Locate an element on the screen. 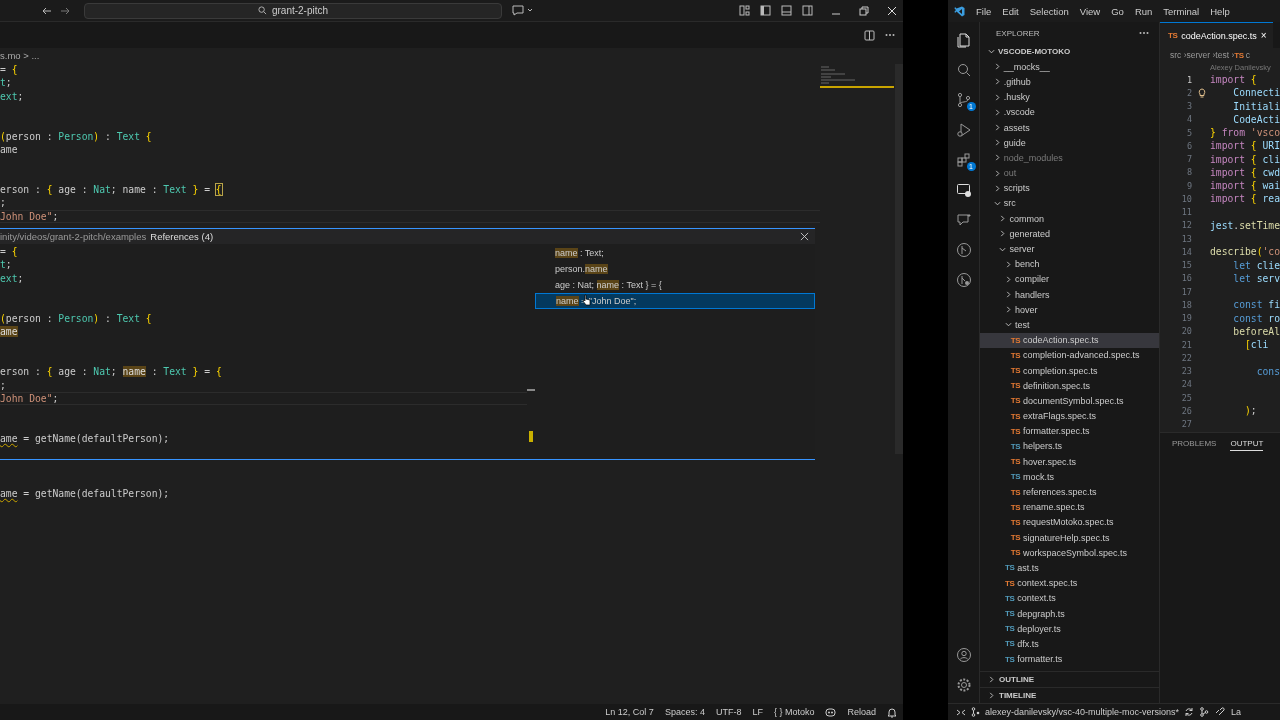  explorer-folder: generated is located at coordinates (1069, 234).